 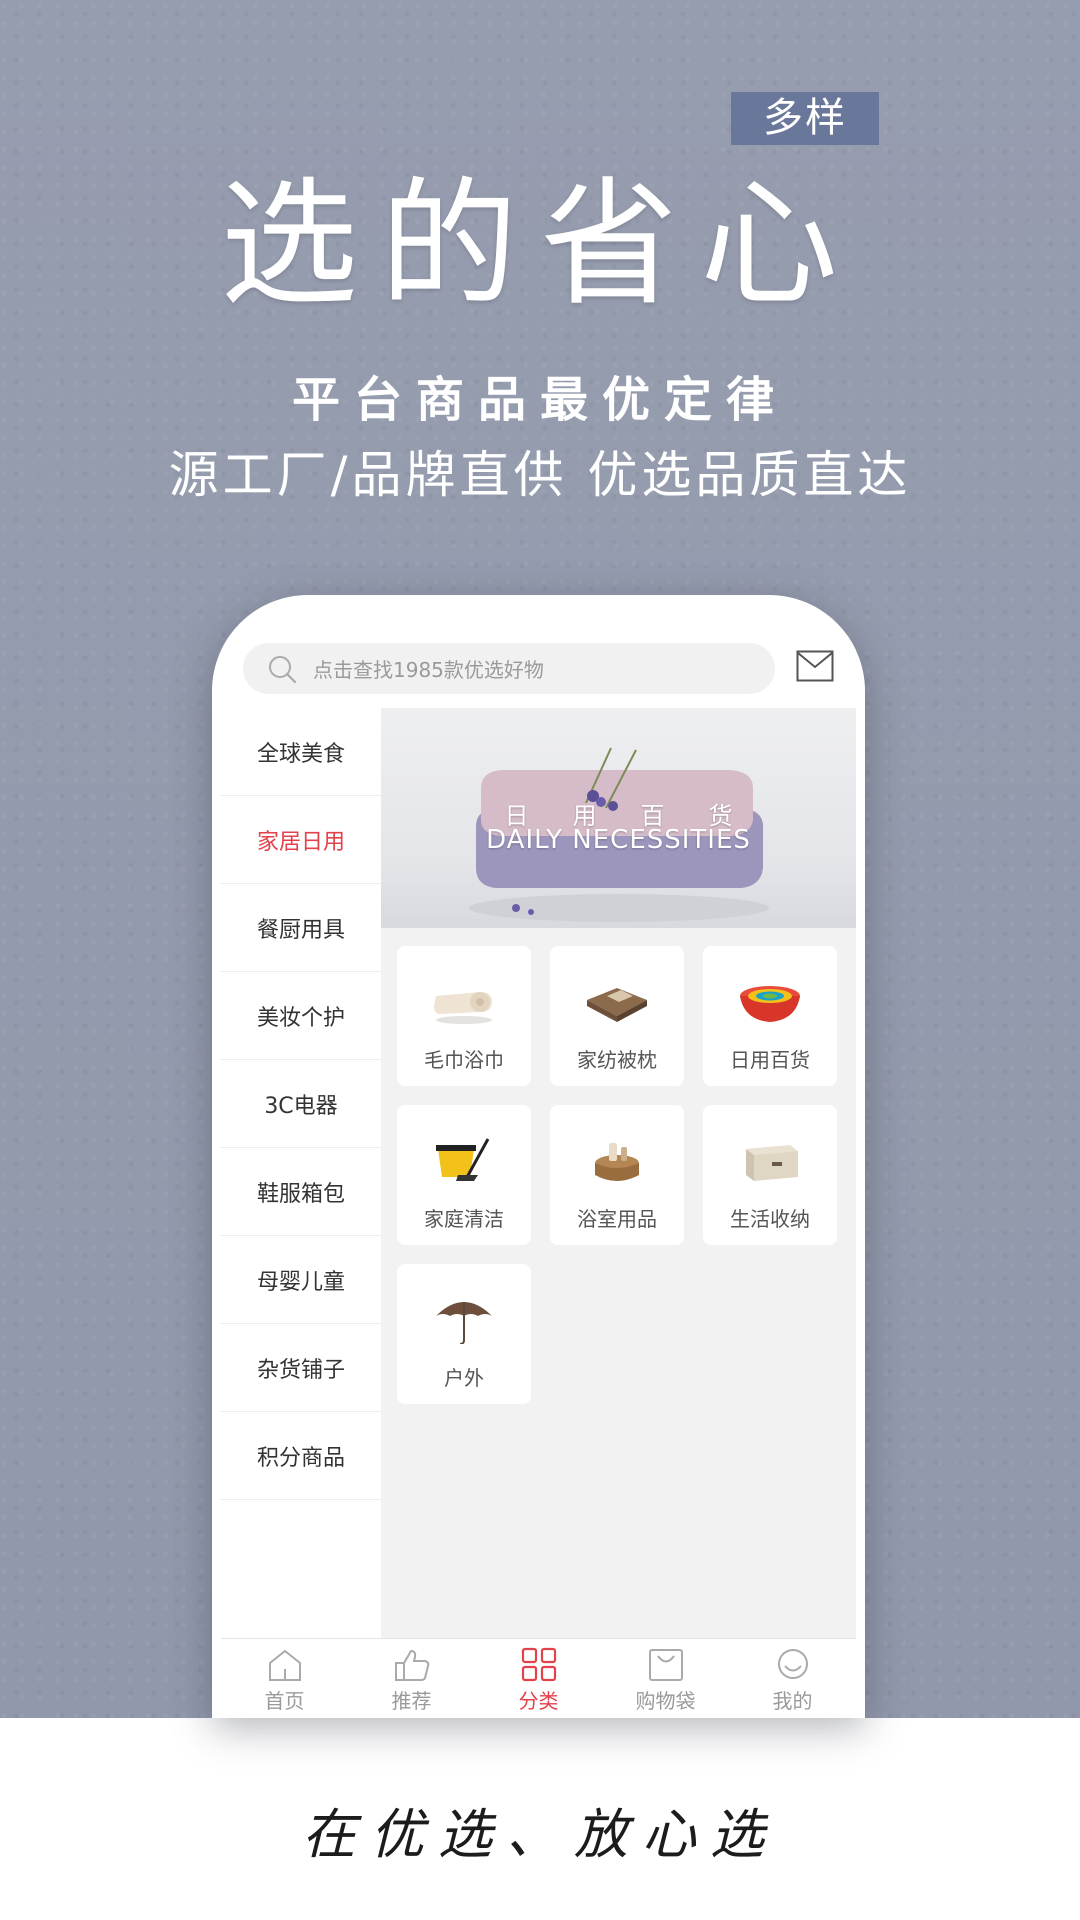 I want to click on sidebar-item-electronics: 3C电器, so click(x=301, y=1104).